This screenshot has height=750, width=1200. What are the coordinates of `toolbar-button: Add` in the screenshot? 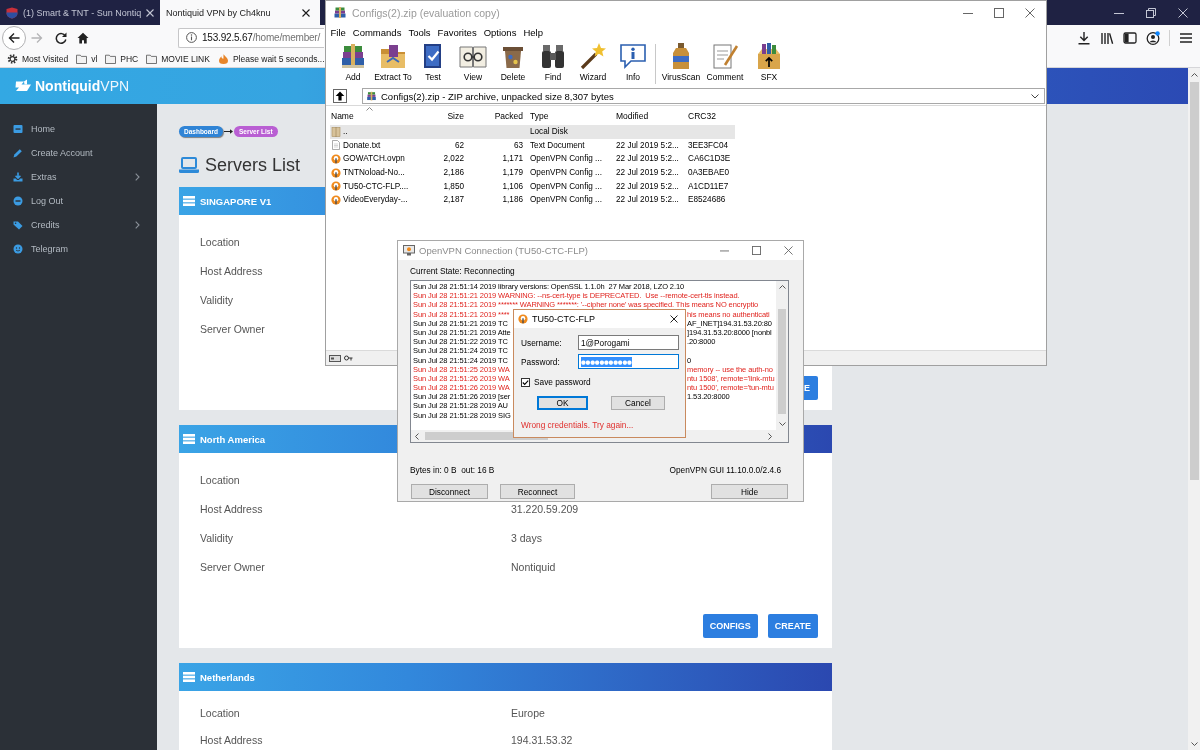 It's located at (353, 62).